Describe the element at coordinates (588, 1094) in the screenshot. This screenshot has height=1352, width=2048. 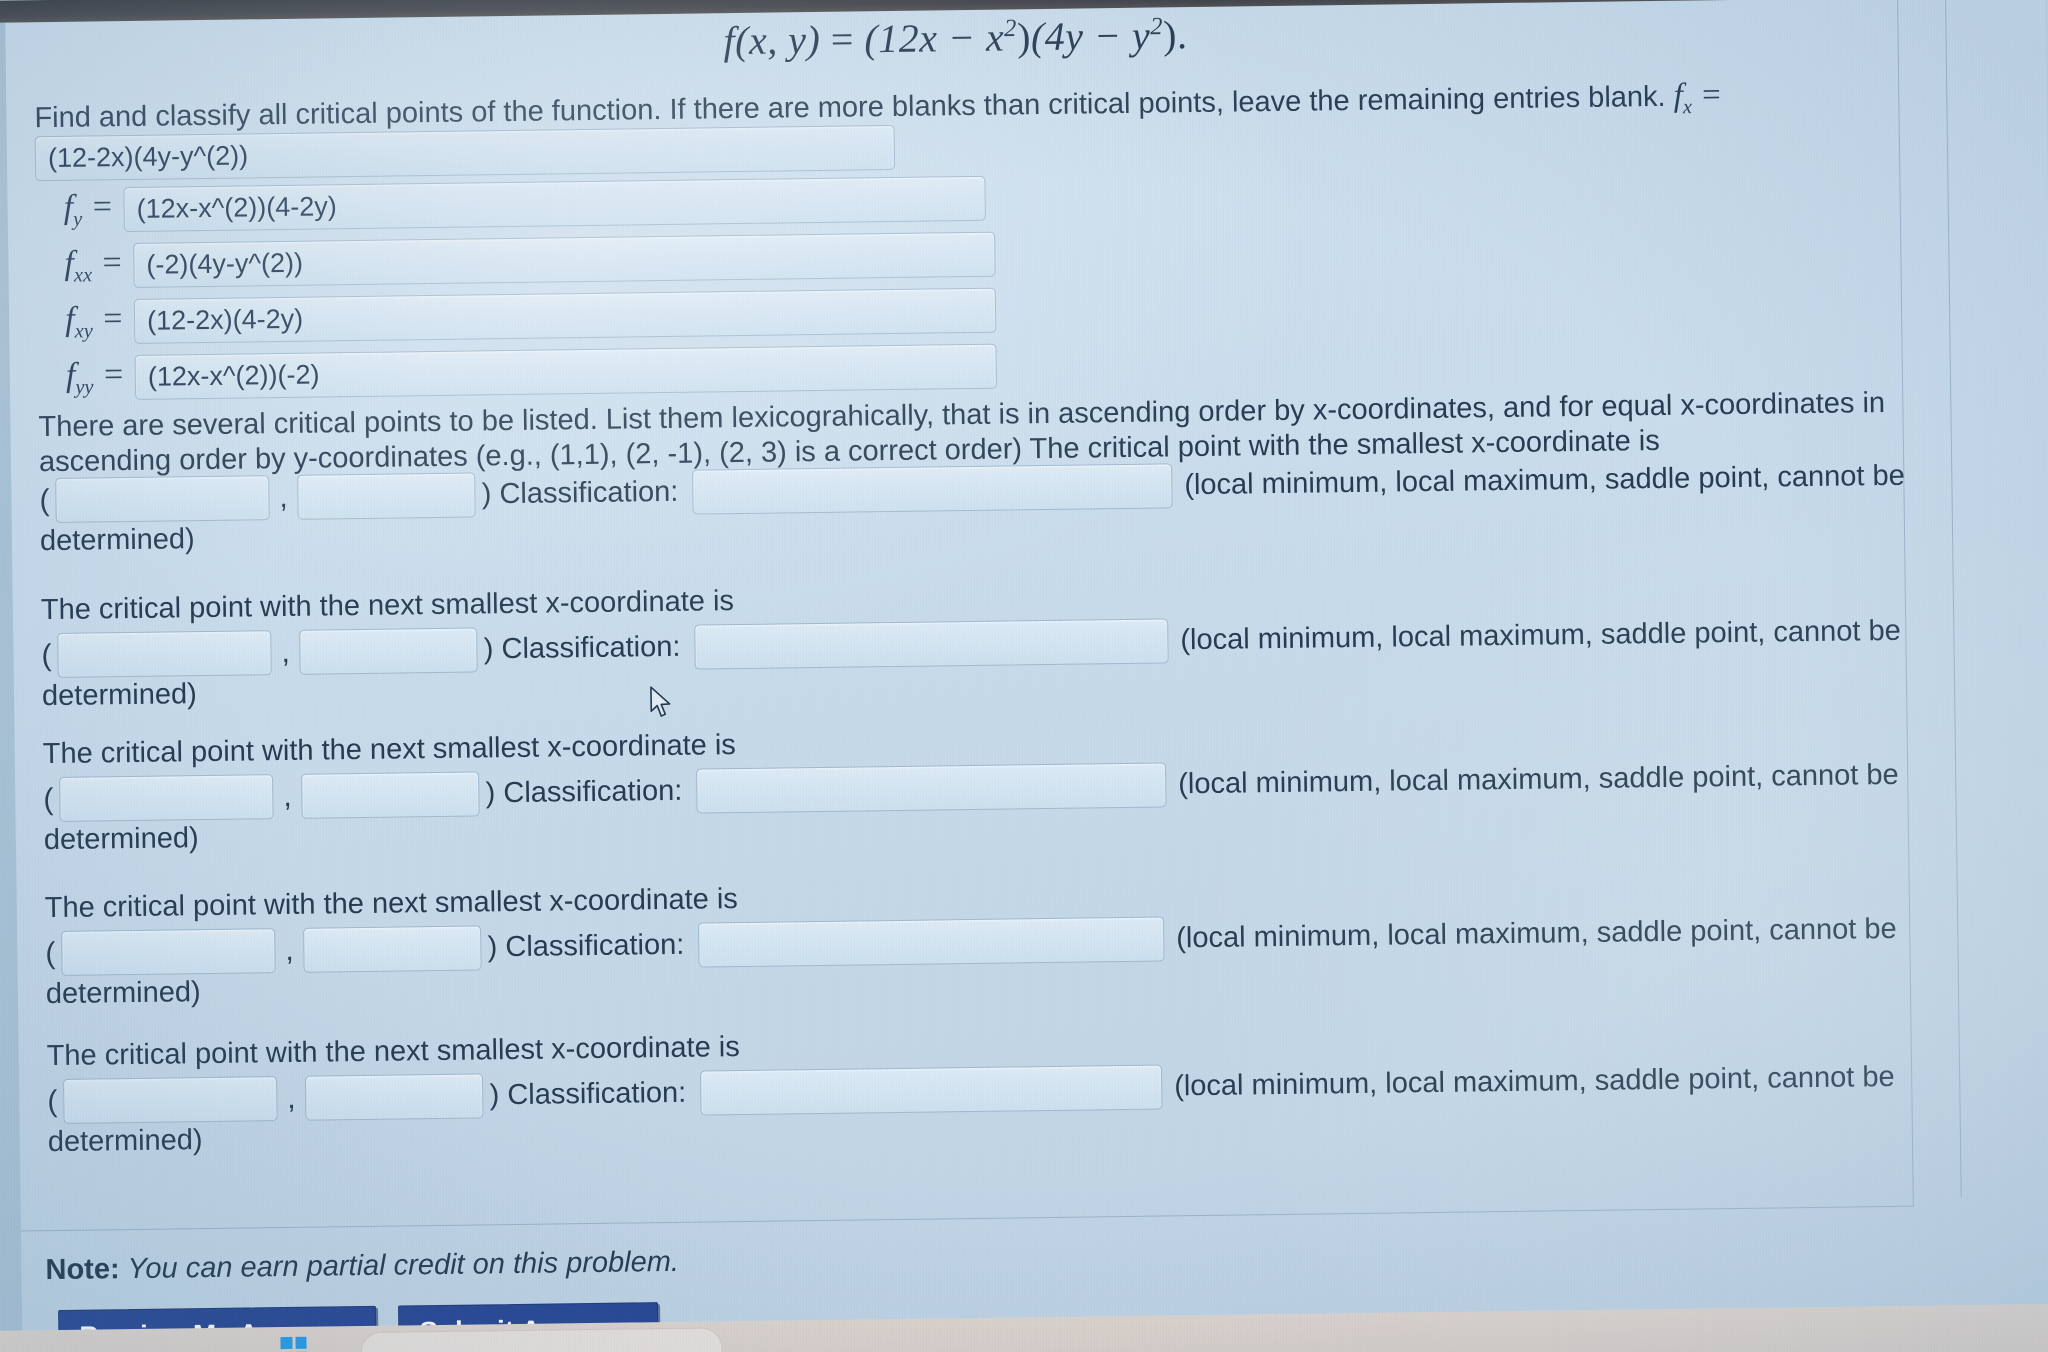
I see `classification-label-5: ) Classification:` at that location.